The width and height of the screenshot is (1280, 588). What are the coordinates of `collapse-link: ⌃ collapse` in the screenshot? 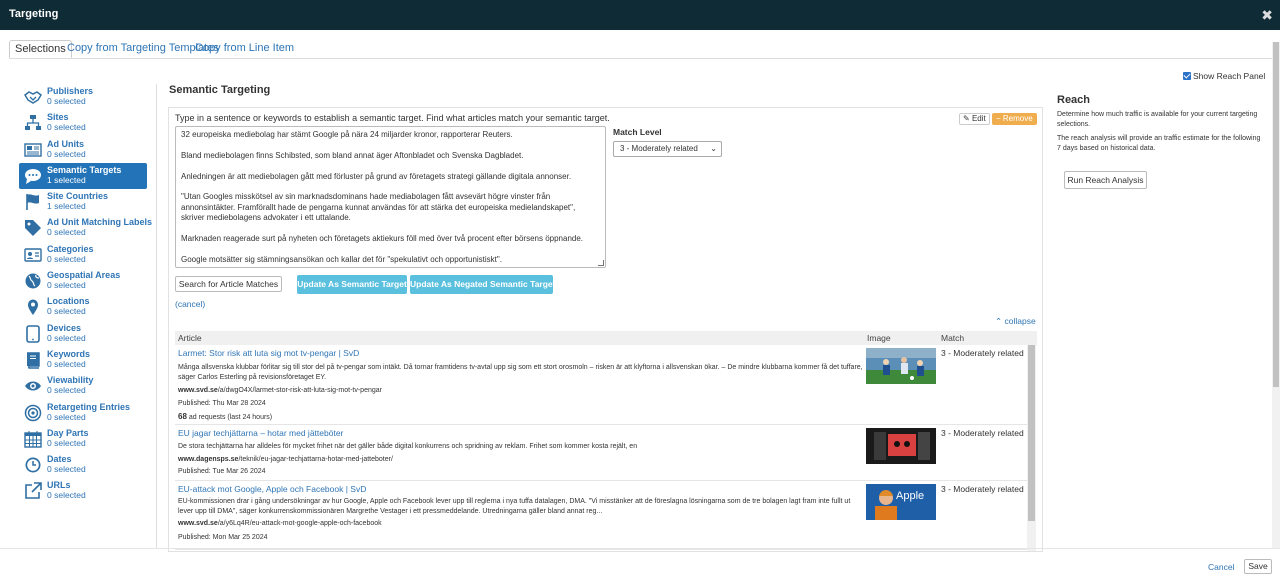 It's located at (1015, 321).